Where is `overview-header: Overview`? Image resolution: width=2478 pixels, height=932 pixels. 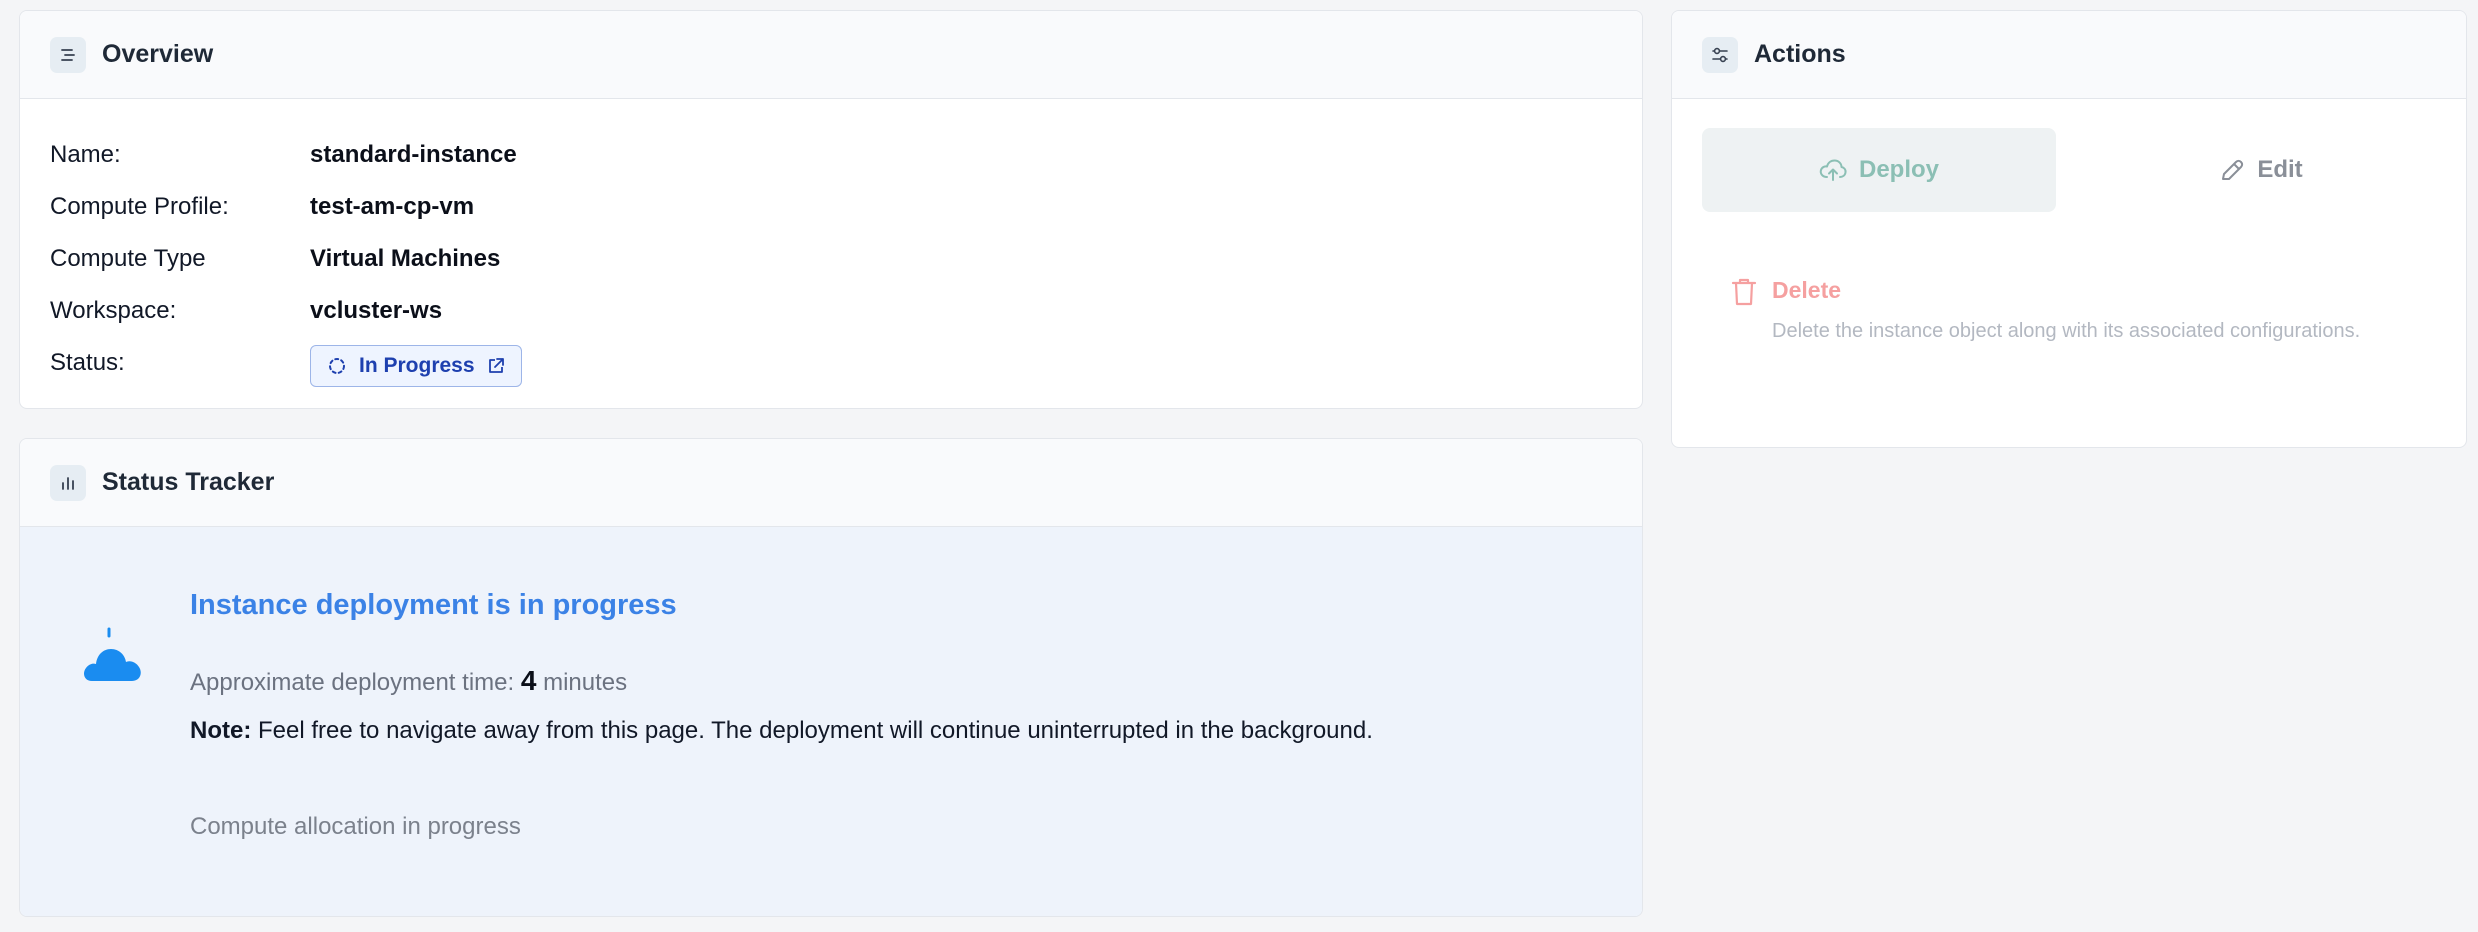
overview-header: Overview is located at coordinates (831, 55).